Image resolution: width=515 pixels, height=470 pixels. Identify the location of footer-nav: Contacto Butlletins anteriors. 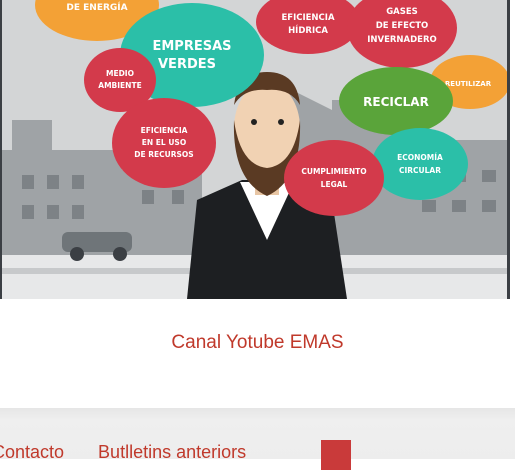
(123, 452).